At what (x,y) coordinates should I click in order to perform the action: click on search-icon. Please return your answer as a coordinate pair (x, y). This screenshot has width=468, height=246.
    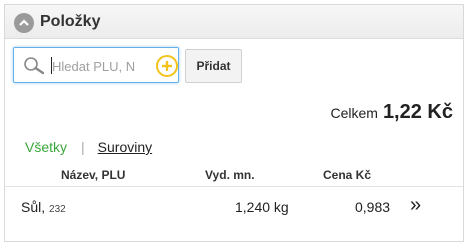
    Looking at the image, I should click on (34, 66).